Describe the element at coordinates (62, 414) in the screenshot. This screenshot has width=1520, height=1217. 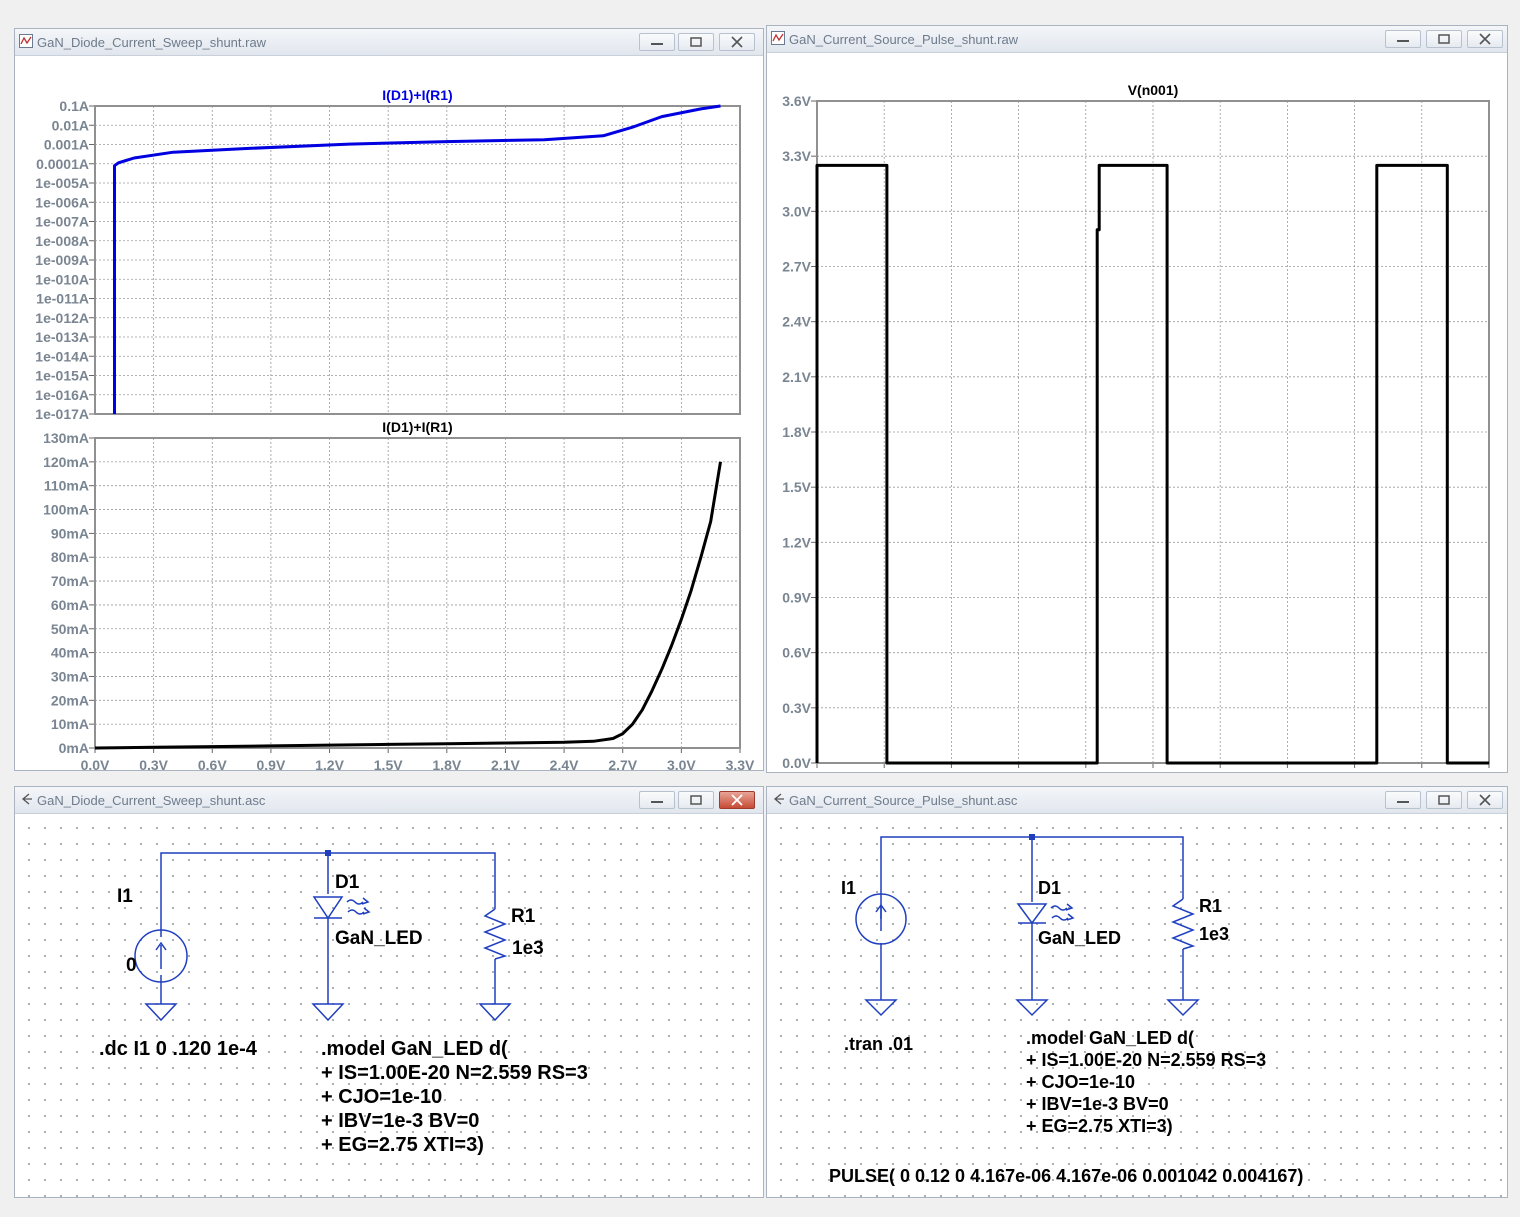
I see `y-tick-label: 1e-017A` at that location.